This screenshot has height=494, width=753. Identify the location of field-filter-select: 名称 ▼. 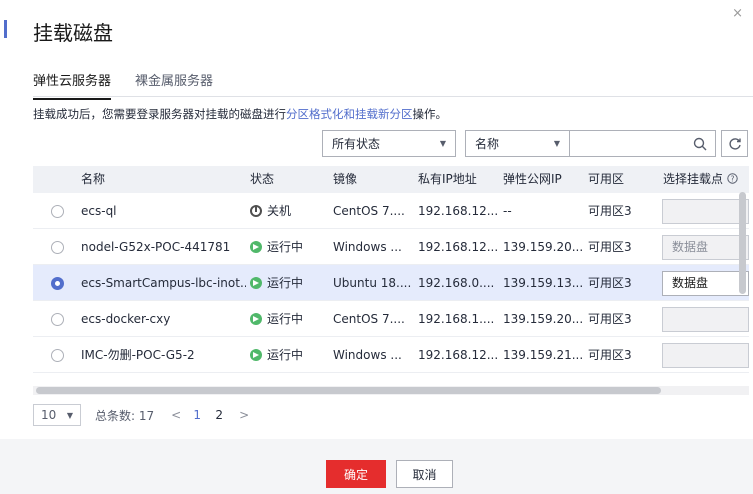
(517, 143).